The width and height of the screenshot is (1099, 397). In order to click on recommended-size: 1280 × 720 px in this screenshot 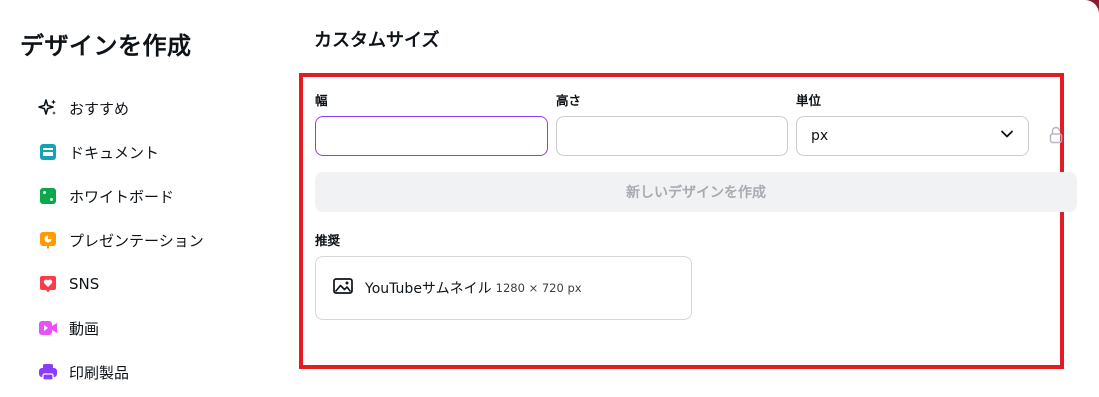, I will do `click(538, 288)`.